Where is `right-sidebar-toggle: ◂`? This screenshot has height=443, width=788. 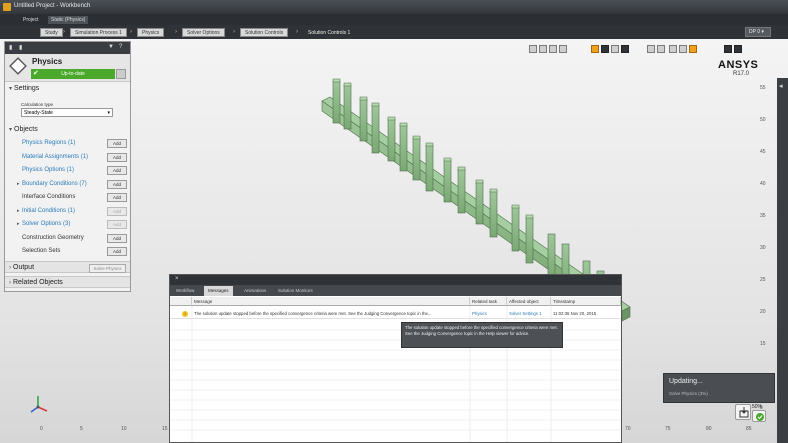 right-sidebar-toggle: ◂ is located at coordinates (782, 260).